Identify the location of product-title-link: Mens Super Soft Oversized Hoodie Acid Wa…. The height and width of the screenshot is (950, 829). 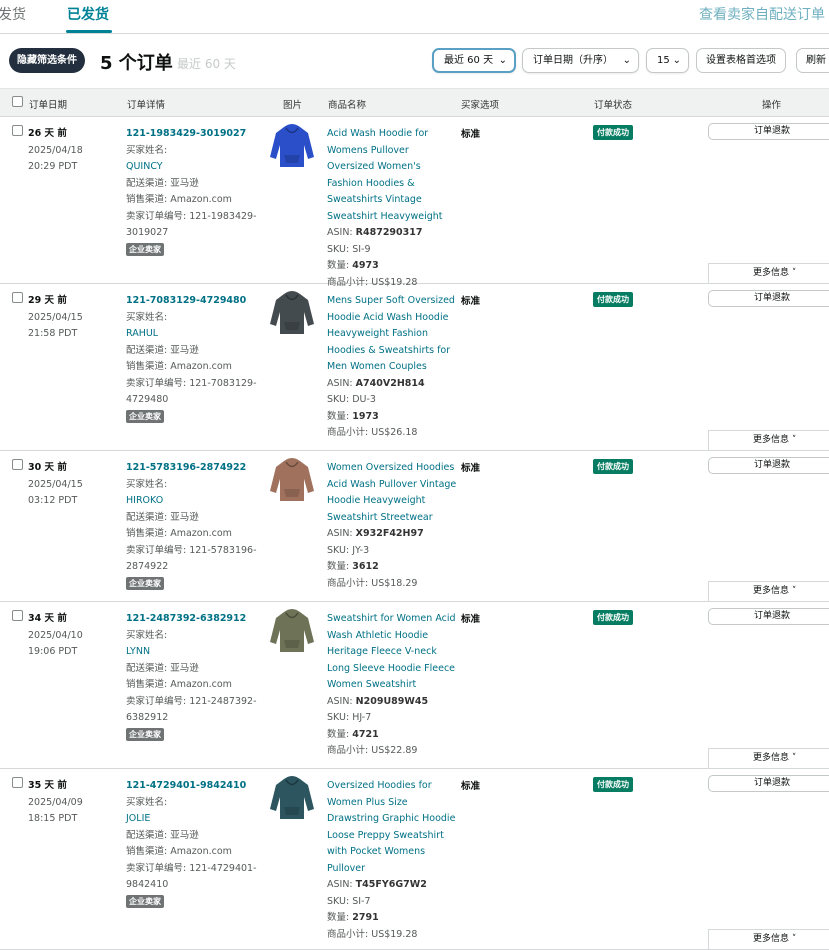
(393, 334).